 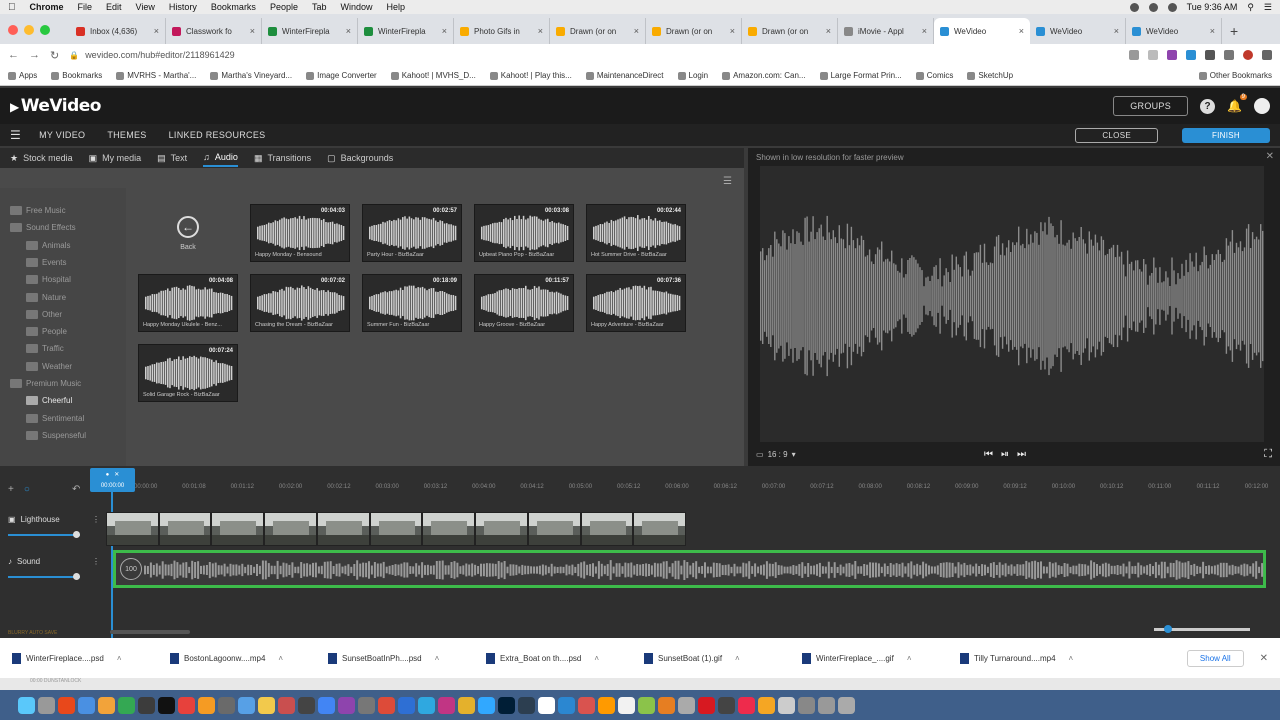 What do you see at coordinates (1234, 31) in the screenshot?
I see `new-tab-icon: +` at bounding box center [1234, 31].